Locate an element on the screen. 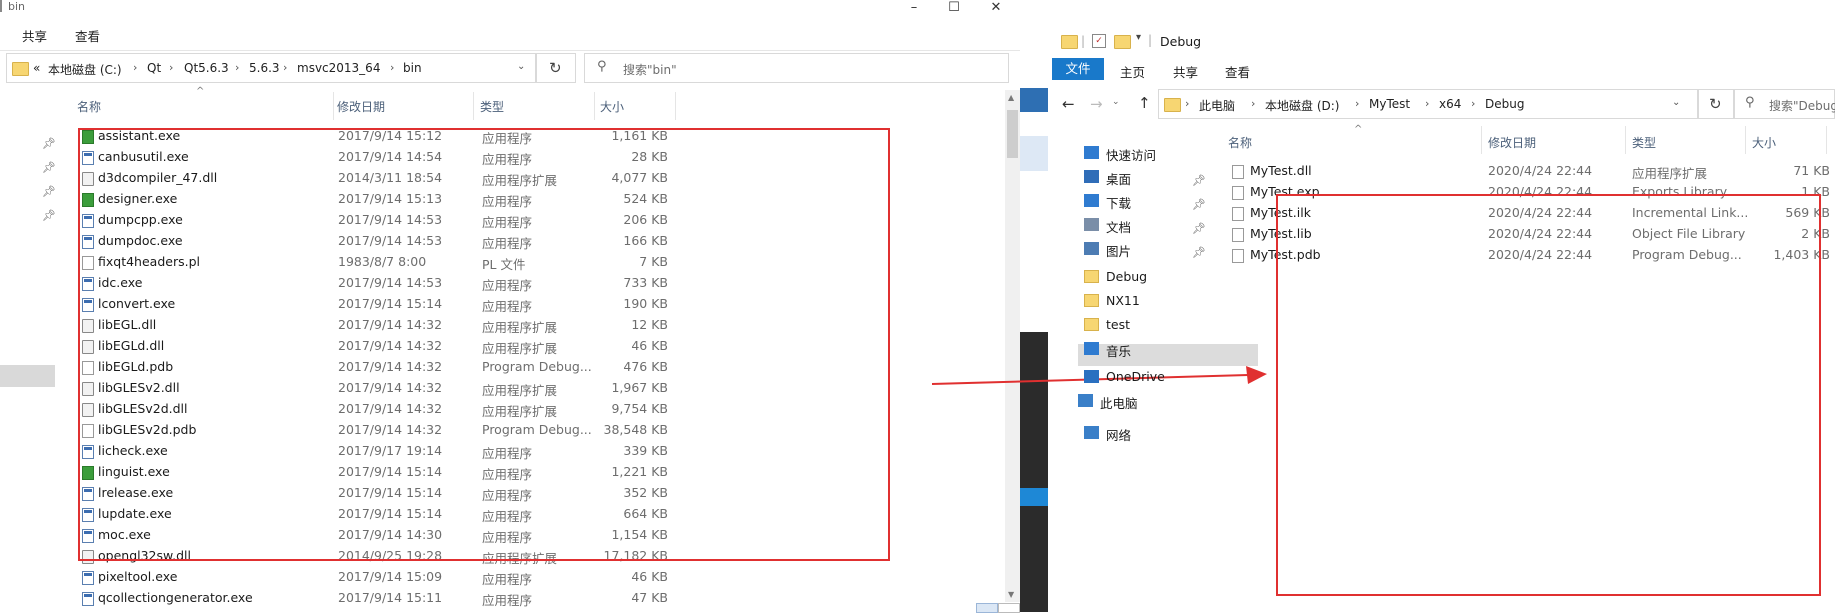  recent-locations-dropdown: ⌄ is located at coordinates (1116, 102).